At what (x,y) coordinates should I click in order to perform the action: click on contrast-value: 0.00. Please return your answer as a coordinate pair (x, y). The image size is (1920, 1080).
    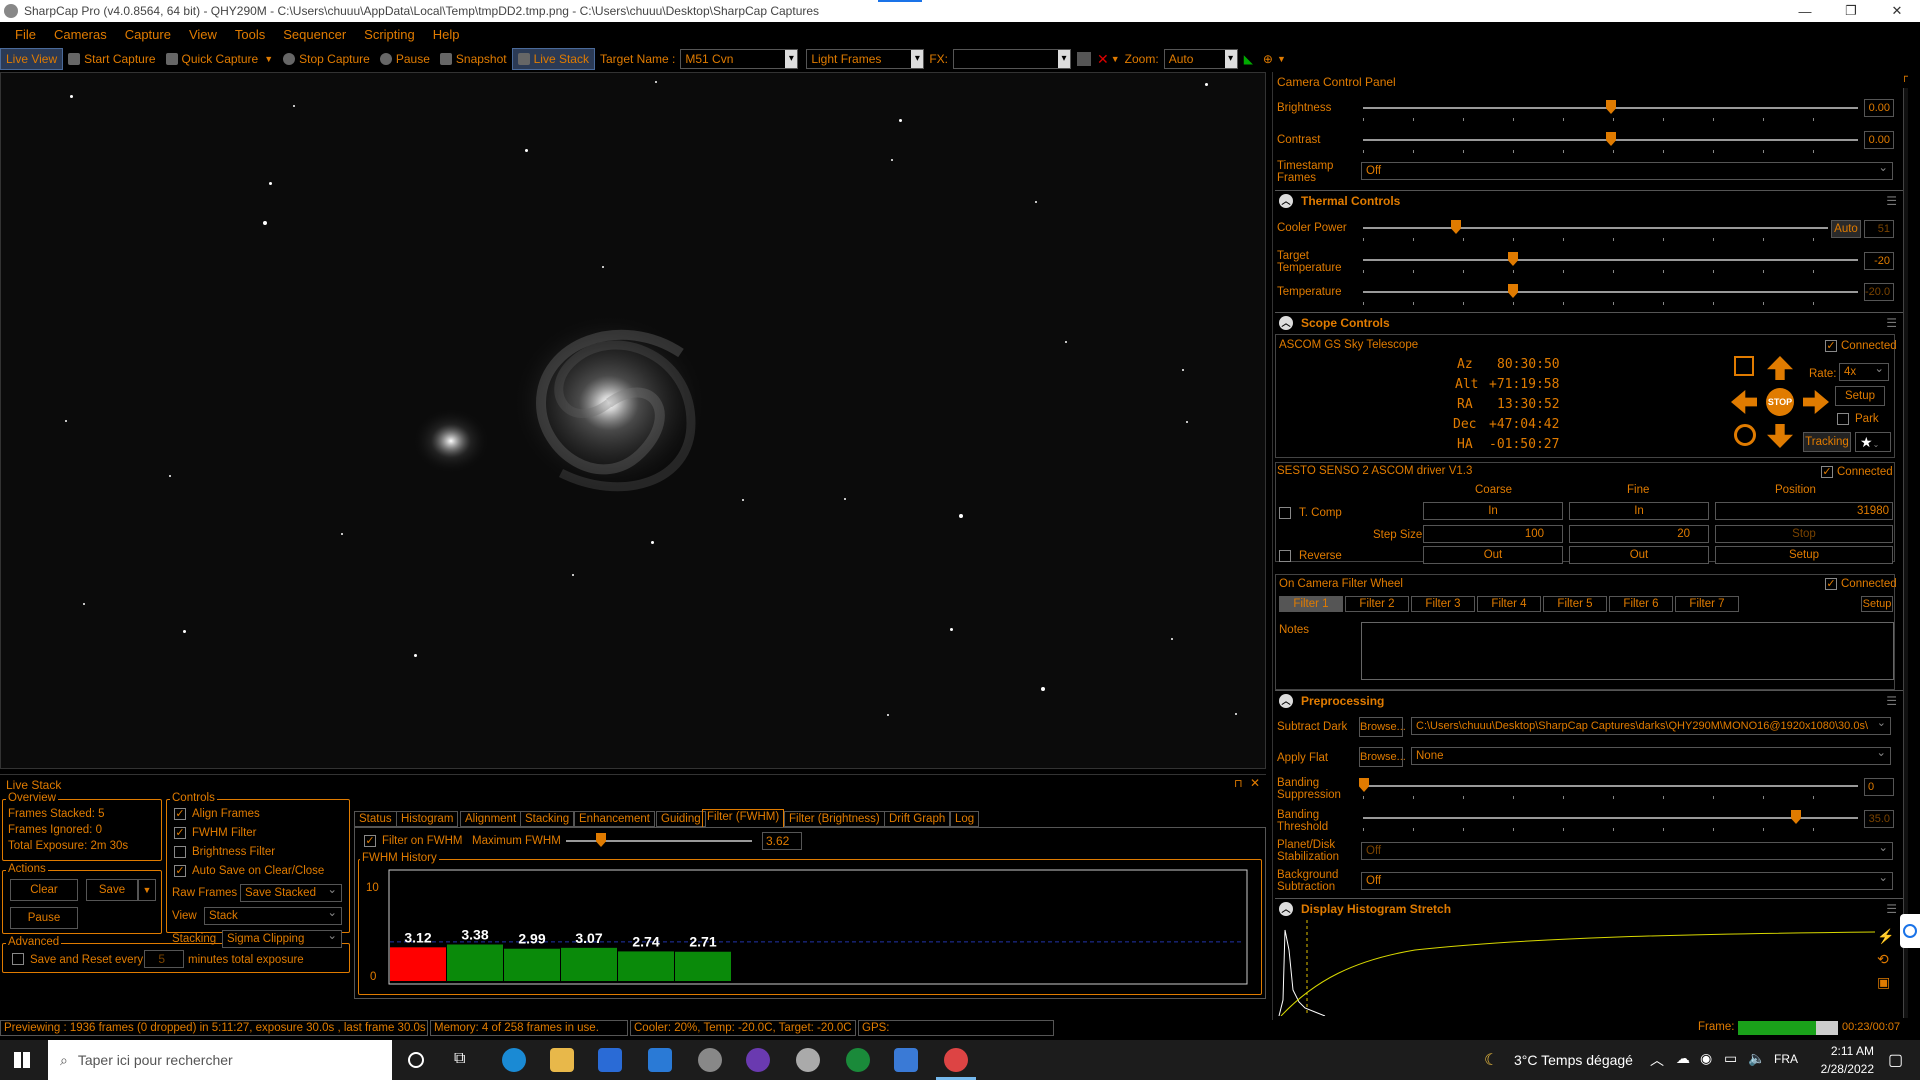
    Looking at the image, I should click on (1879, 140).